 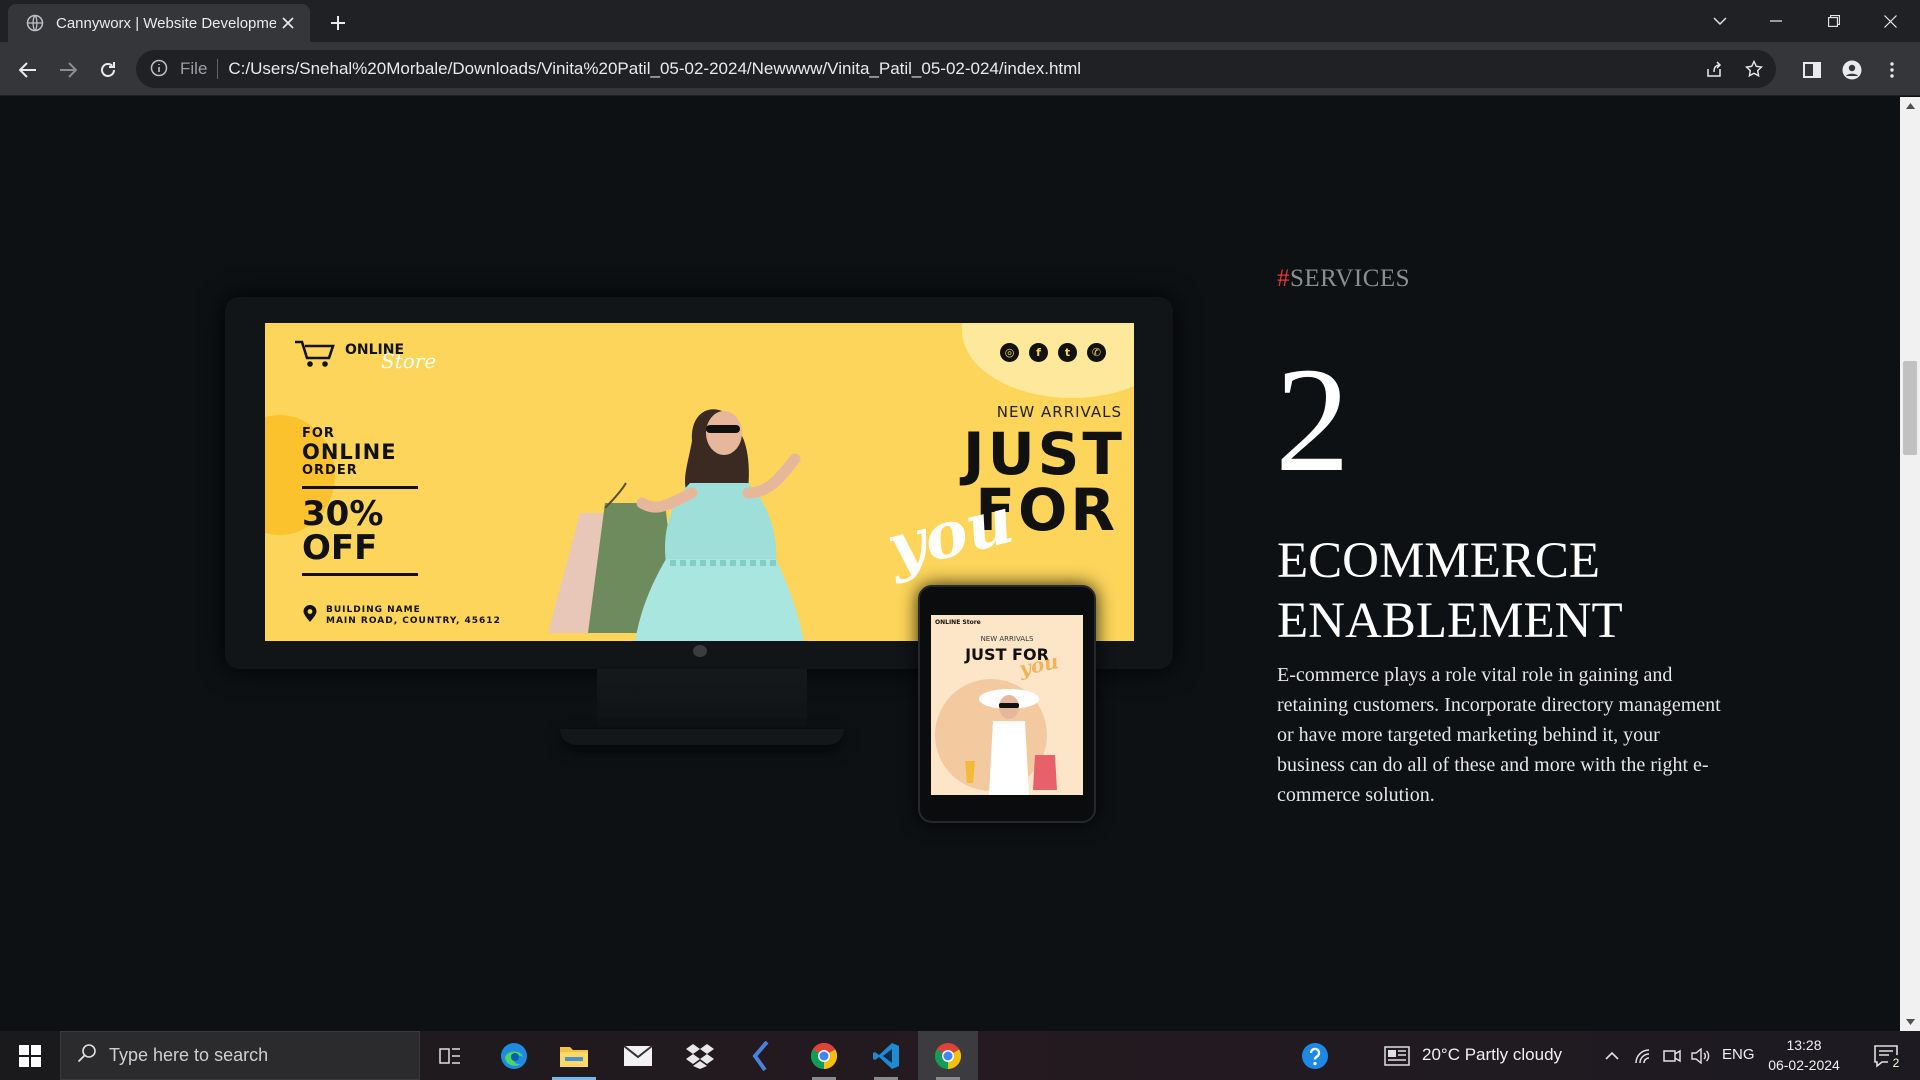 What do you see at coordinates (1910, 106) in the screenshot?
I see `scroll-up-arrow-icon` at bounding box center [1910, 106].